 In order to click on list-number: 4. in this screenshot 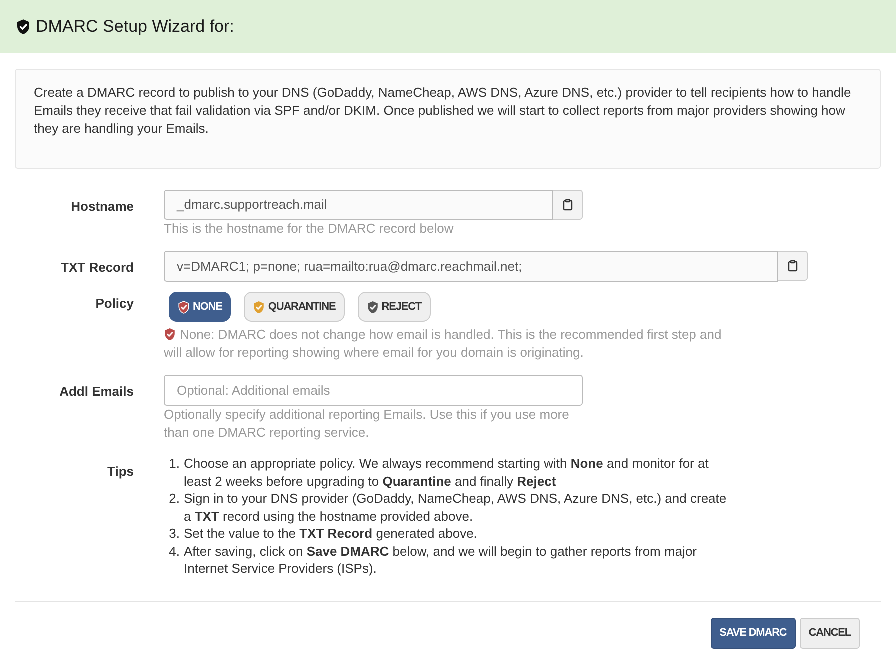, I will do `click(174, 551)`.